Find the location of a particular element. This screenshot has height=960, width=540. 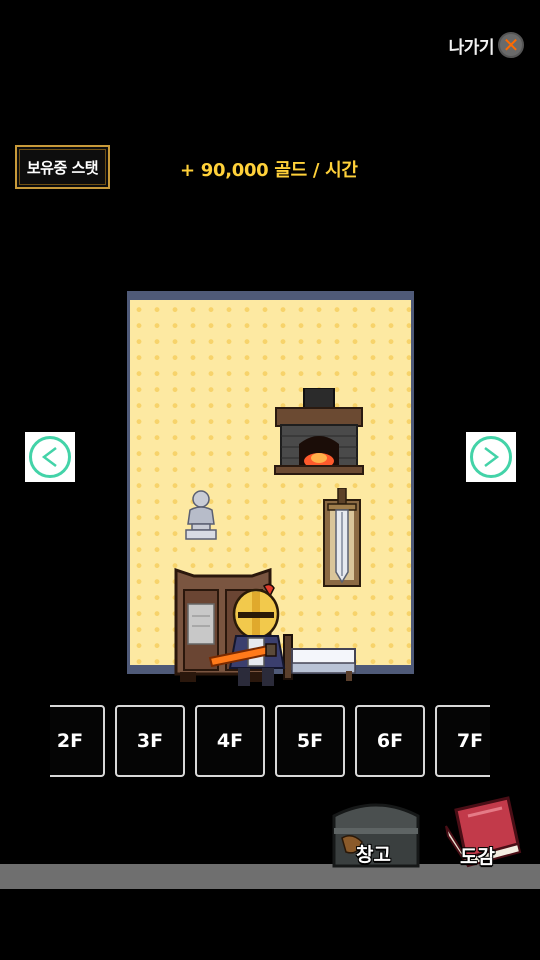

gold-rate-text: + 90,000 골드 / 시간 is located at coordinates (269, 170).